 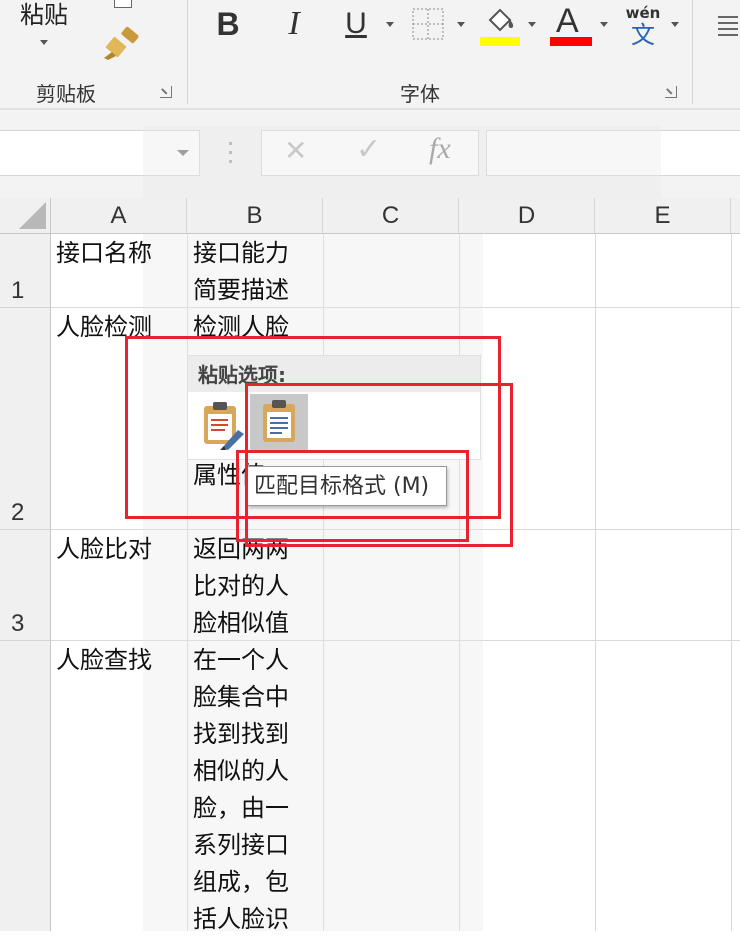 I want to click on phonetic-dropdown-icon, so click(x=675, y=24).